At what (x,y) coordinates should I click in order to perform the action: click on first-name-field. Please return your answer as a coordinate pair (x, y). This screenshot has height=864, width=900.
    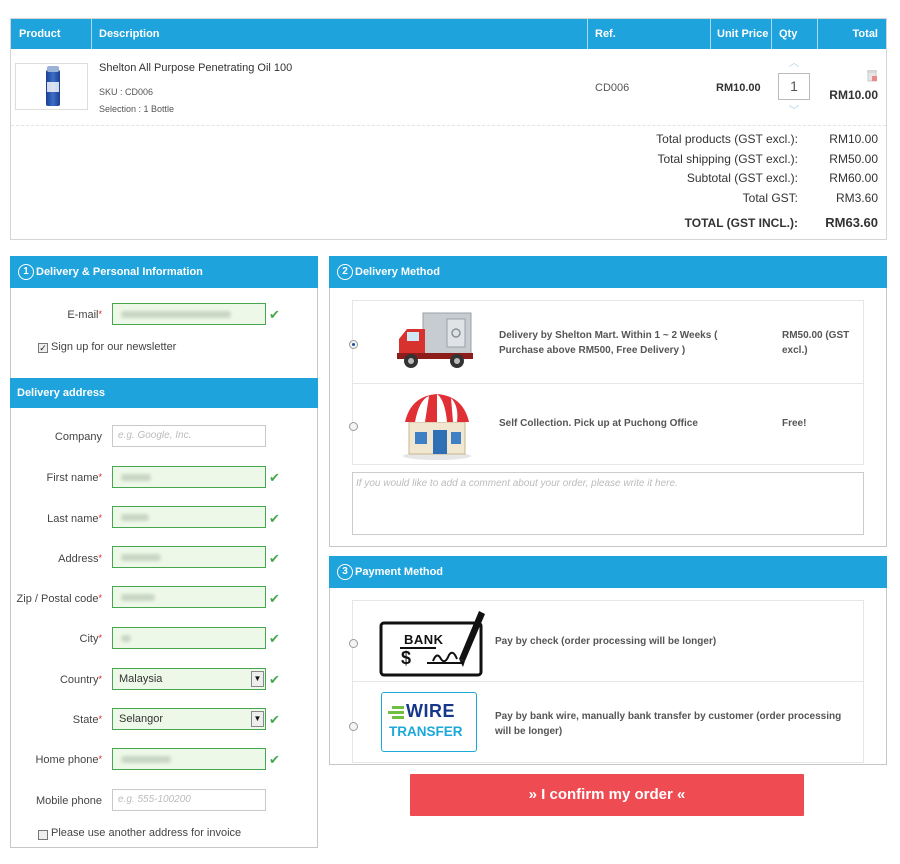
    Looking at the image, I should click on (189, 477).